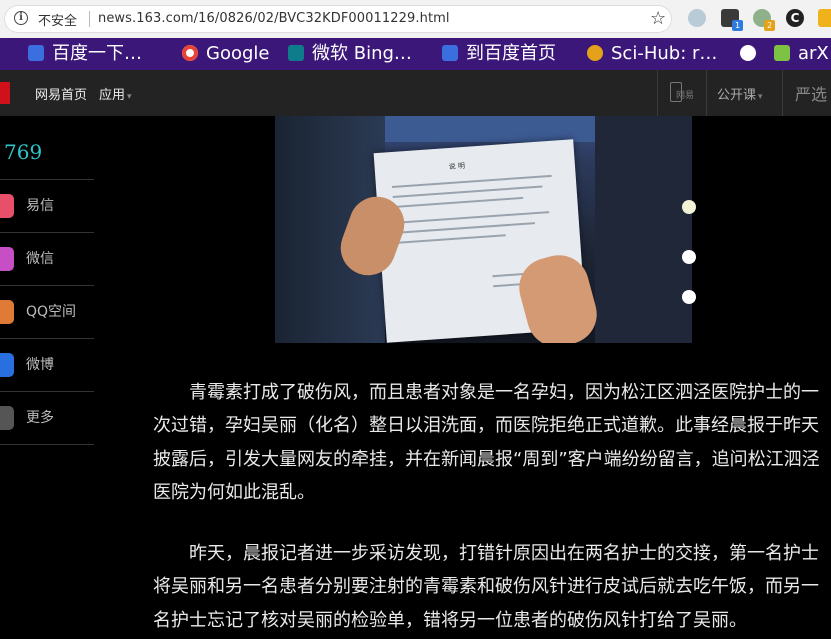  Describe the element at coordinates (5, 93) in the screenshot. I see `netease-logo` at that location.